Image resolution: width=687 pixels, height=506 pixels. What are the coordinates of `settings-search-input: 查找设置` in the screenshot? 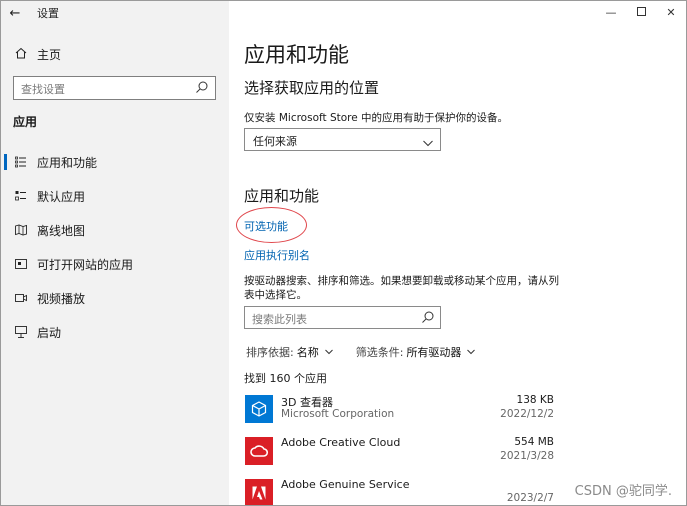 It's located at (114, 88).